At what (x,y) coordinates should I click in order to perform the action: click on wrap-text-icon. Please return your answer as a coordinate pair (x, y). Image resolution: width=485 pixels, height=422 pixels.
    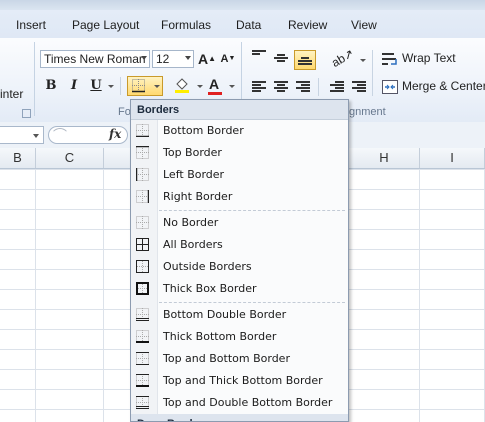
    Looking at the image, I should click on (389, 59).